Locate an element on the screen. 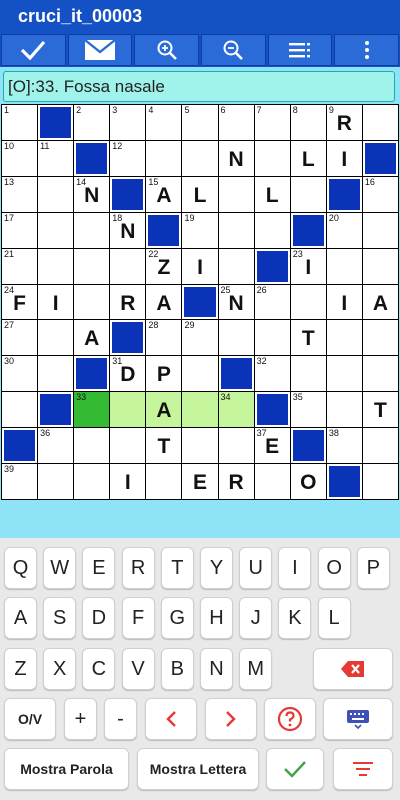 The width and height of the screenshot is (400, 800). previous-key is located at coordinates (171, 719).